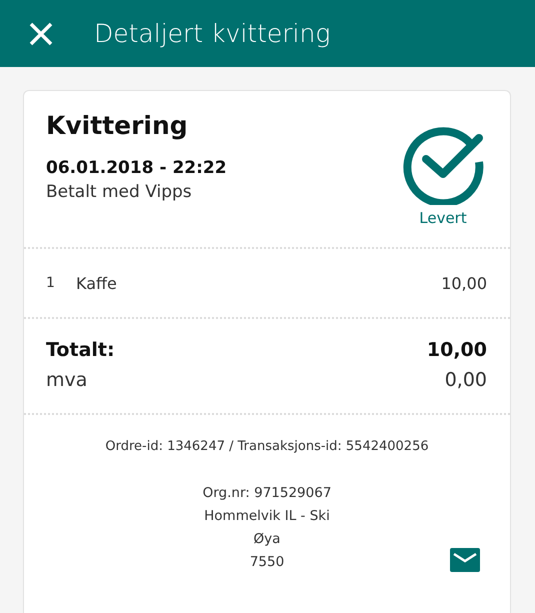 The image size is (535, 613). What do you see at coordinates (41, 33) in the screenshot?
I see `close-button` at bounding box center [41, 33].